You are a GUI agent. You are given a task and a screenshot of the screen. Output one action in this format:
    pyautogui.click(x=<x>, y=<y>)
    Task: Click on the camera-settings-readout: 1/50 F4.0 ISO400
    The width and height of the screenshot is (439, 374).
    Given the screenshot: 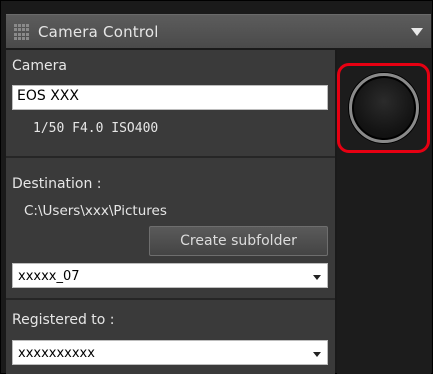 What is the action you would take?
    pyautogui.click(x=96, y=128)
    